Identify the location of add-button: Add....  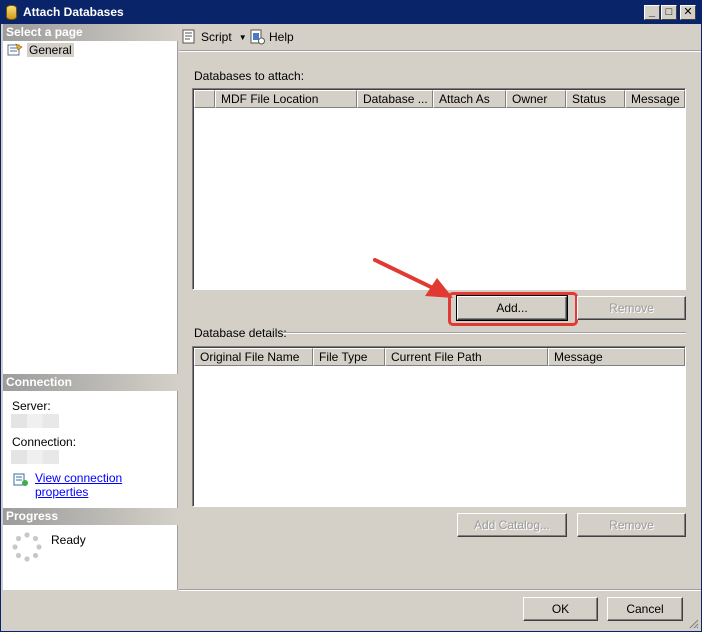
(512, 308).